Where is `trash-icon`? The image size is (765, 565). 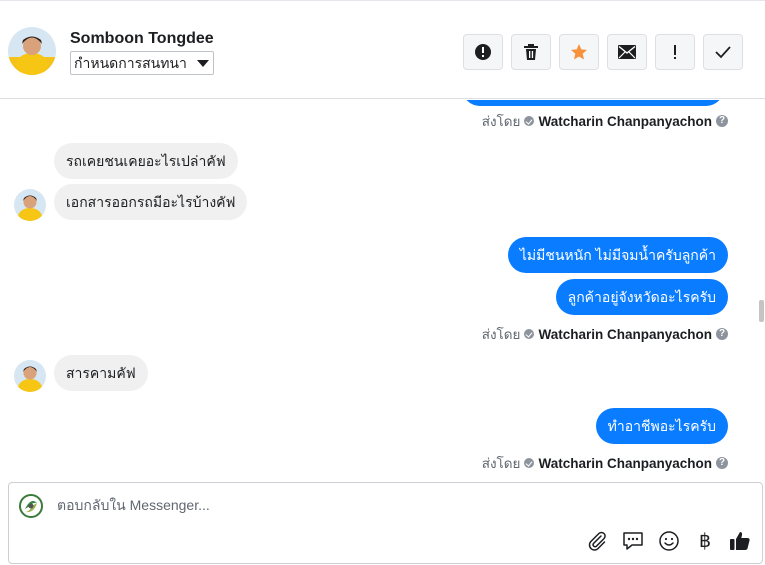 trash-icon is located at coordinates (531, 52).